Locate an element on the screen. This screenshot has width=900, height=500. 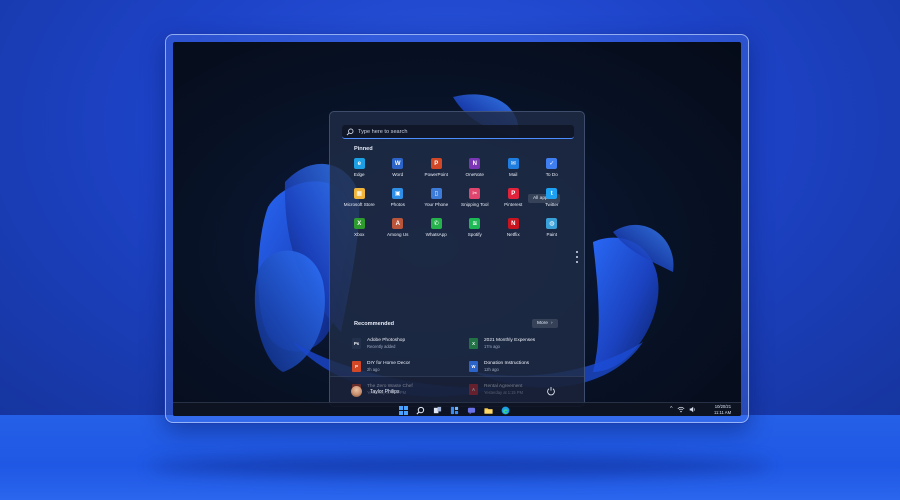
pinned-app-edge: e Edge is located at coordinates (359, 167).